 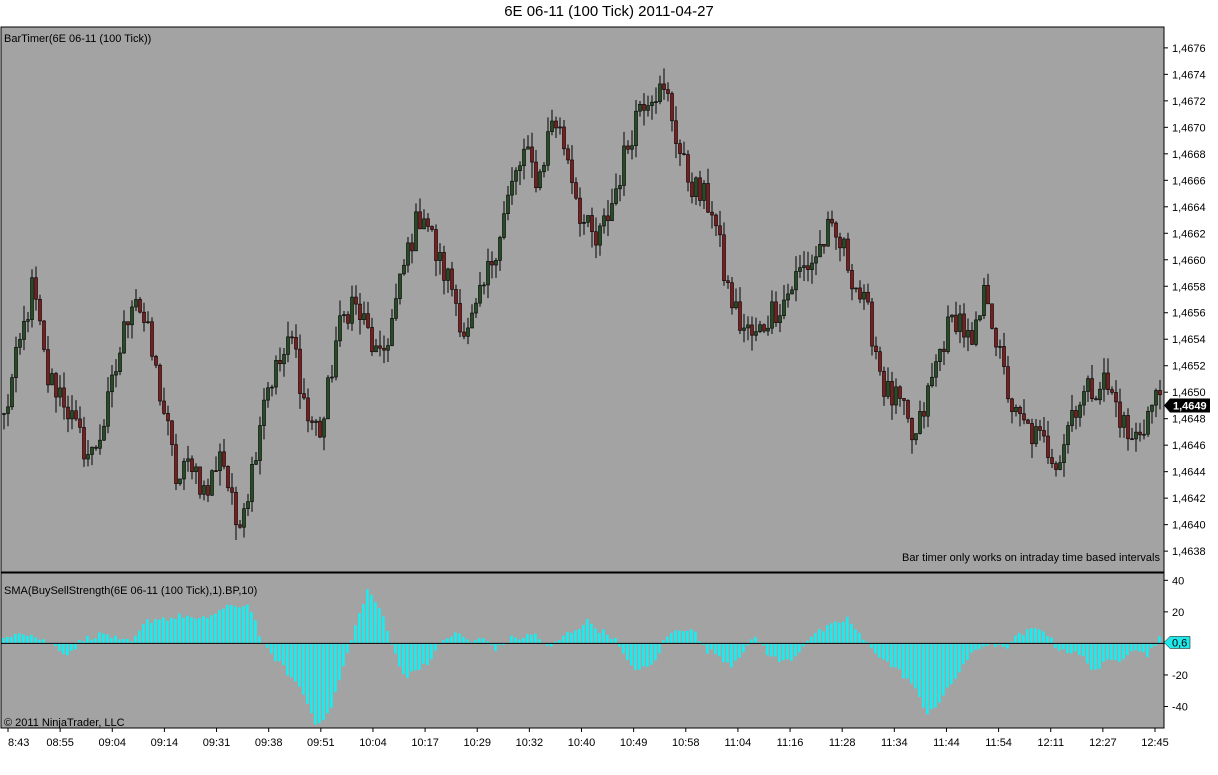 What do you see at coordinates (165, 743) in the screenshot?
I see `time-tick-label: 09:14` at bounding box center [165, 743].